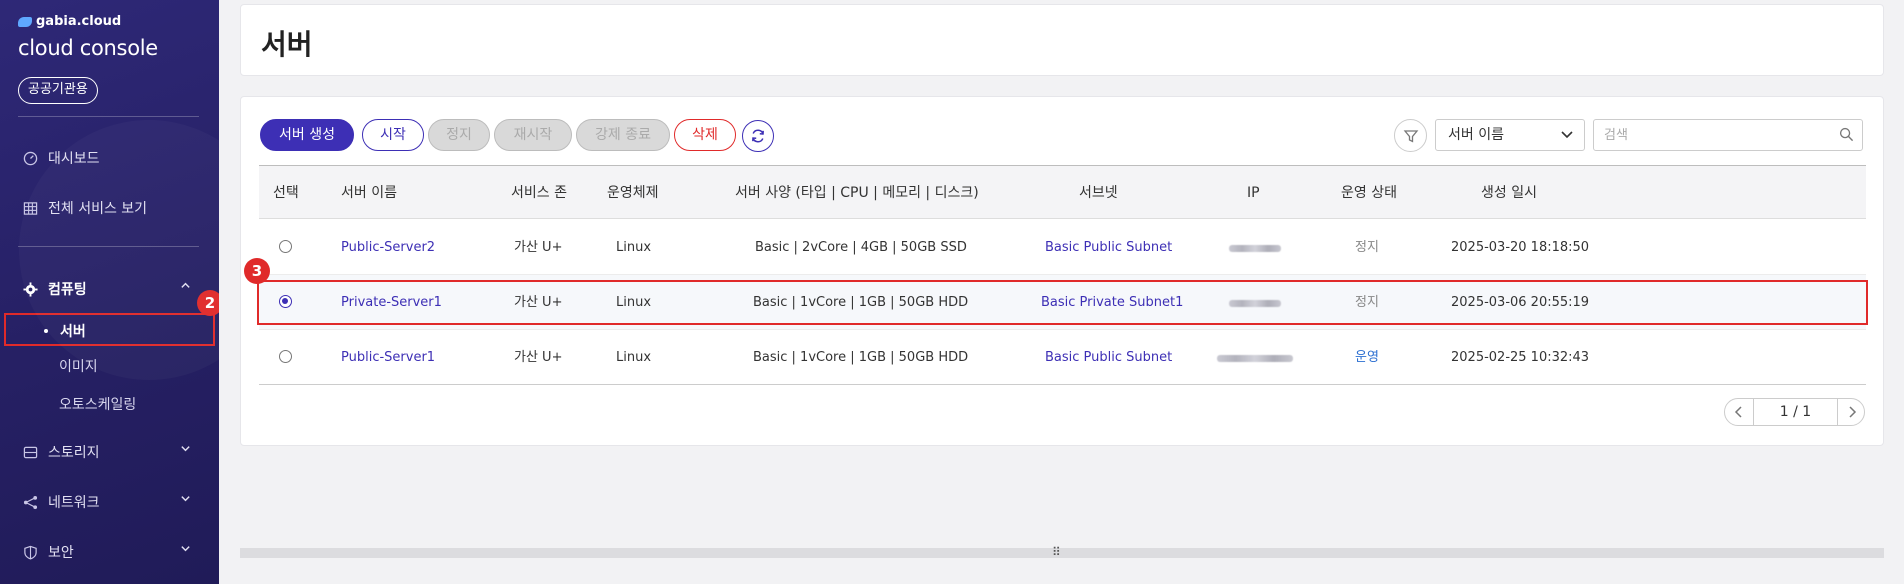  Describe the element at coordinates (79, 21) in the screenshot. I see `brand-small-text: gabia.cloud` at that location.